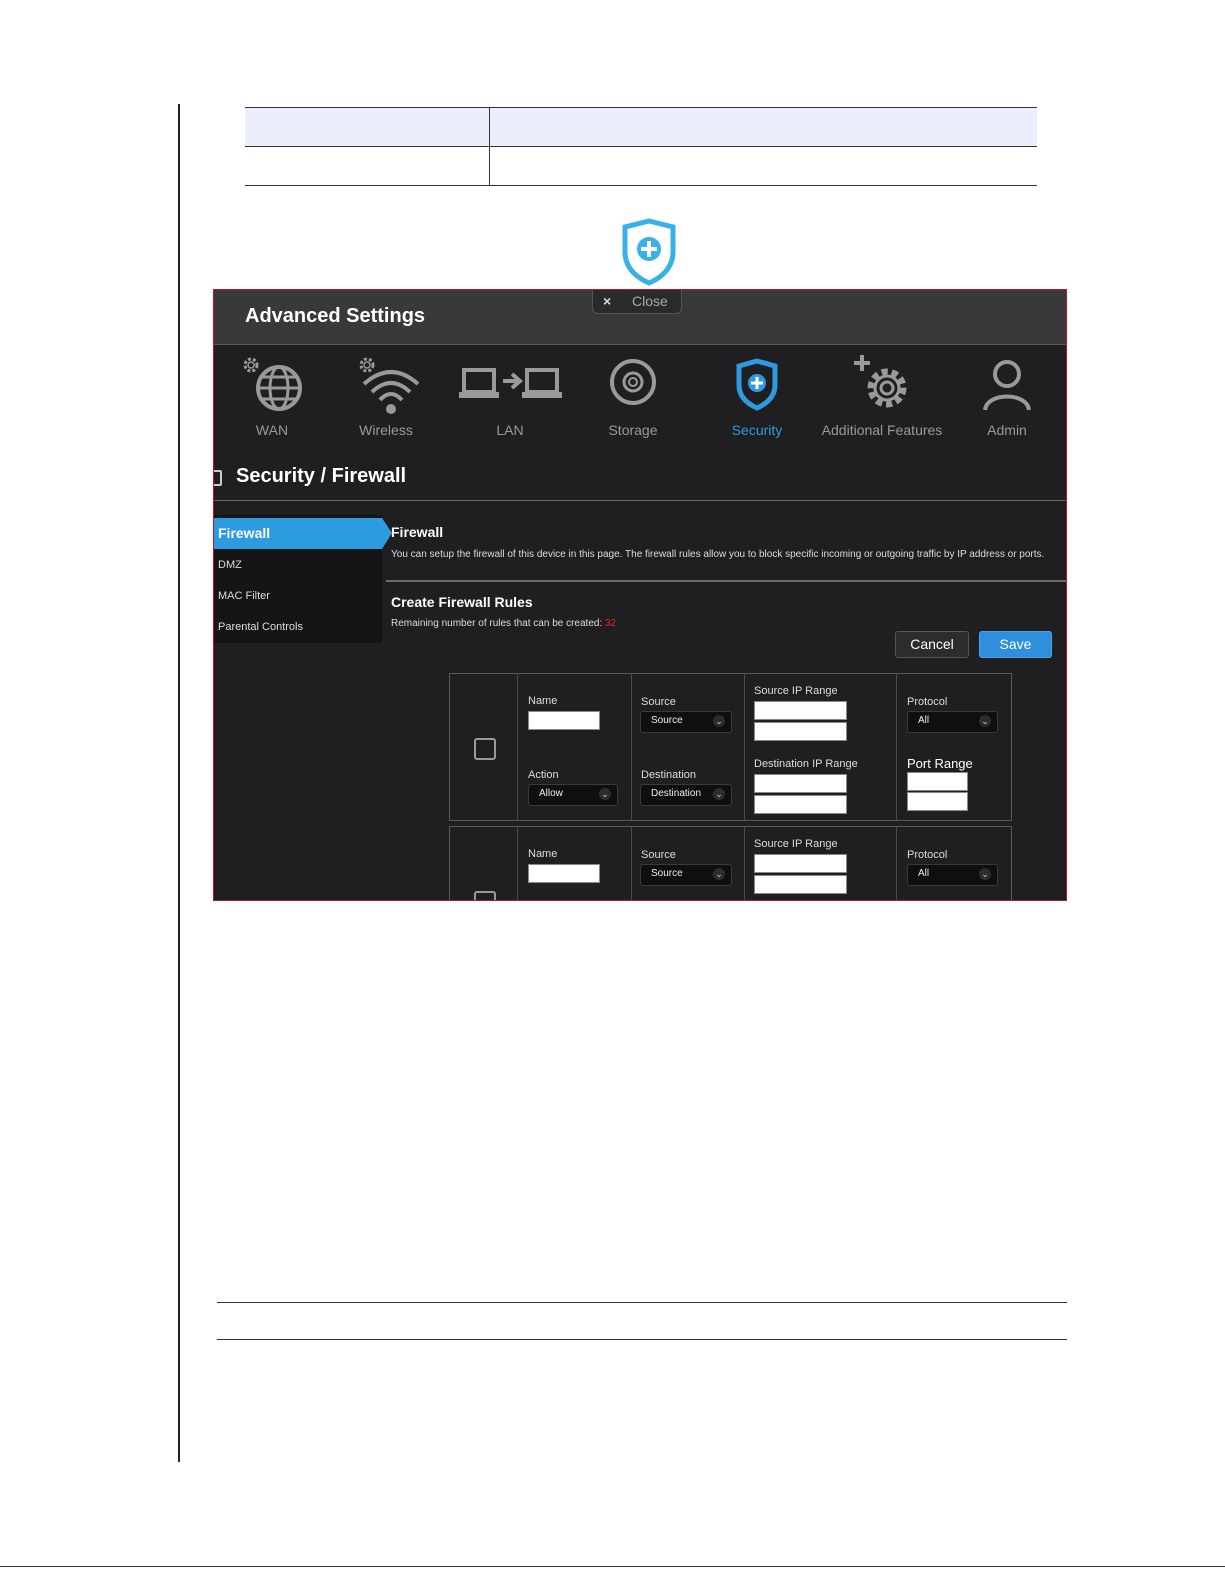  Describe the element at coordinates (298, 565) in the screenshot. I see `sidebar-item-dmz: DMZ` at that location.